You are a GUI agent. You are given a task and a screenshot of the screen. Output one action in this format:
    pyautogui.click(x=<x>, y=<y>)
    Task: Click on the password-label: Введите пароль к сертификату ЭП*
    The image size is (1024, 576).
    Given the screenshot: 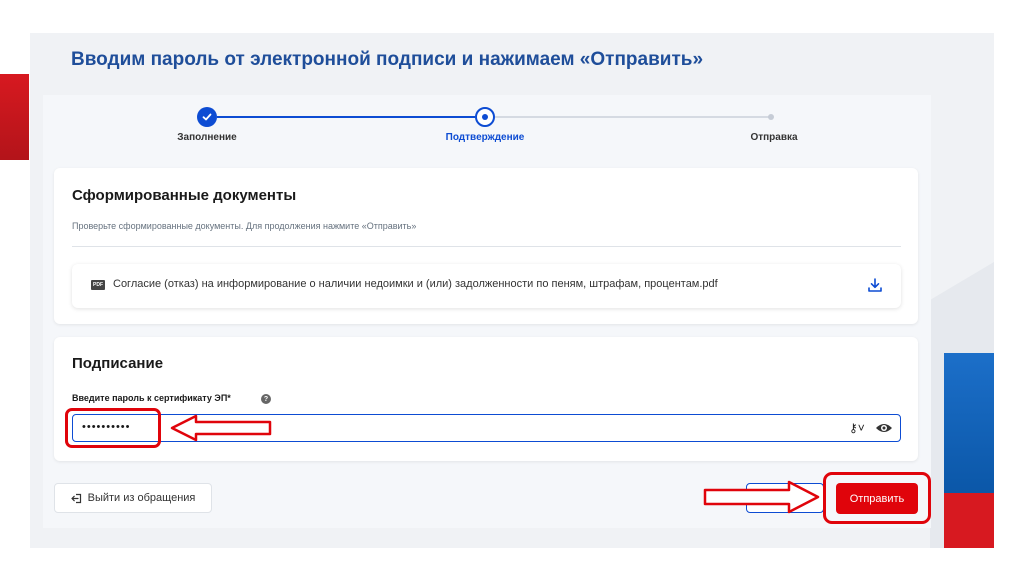 What is the action you would take?
    pyautogui.click(x=151, y=398)
    